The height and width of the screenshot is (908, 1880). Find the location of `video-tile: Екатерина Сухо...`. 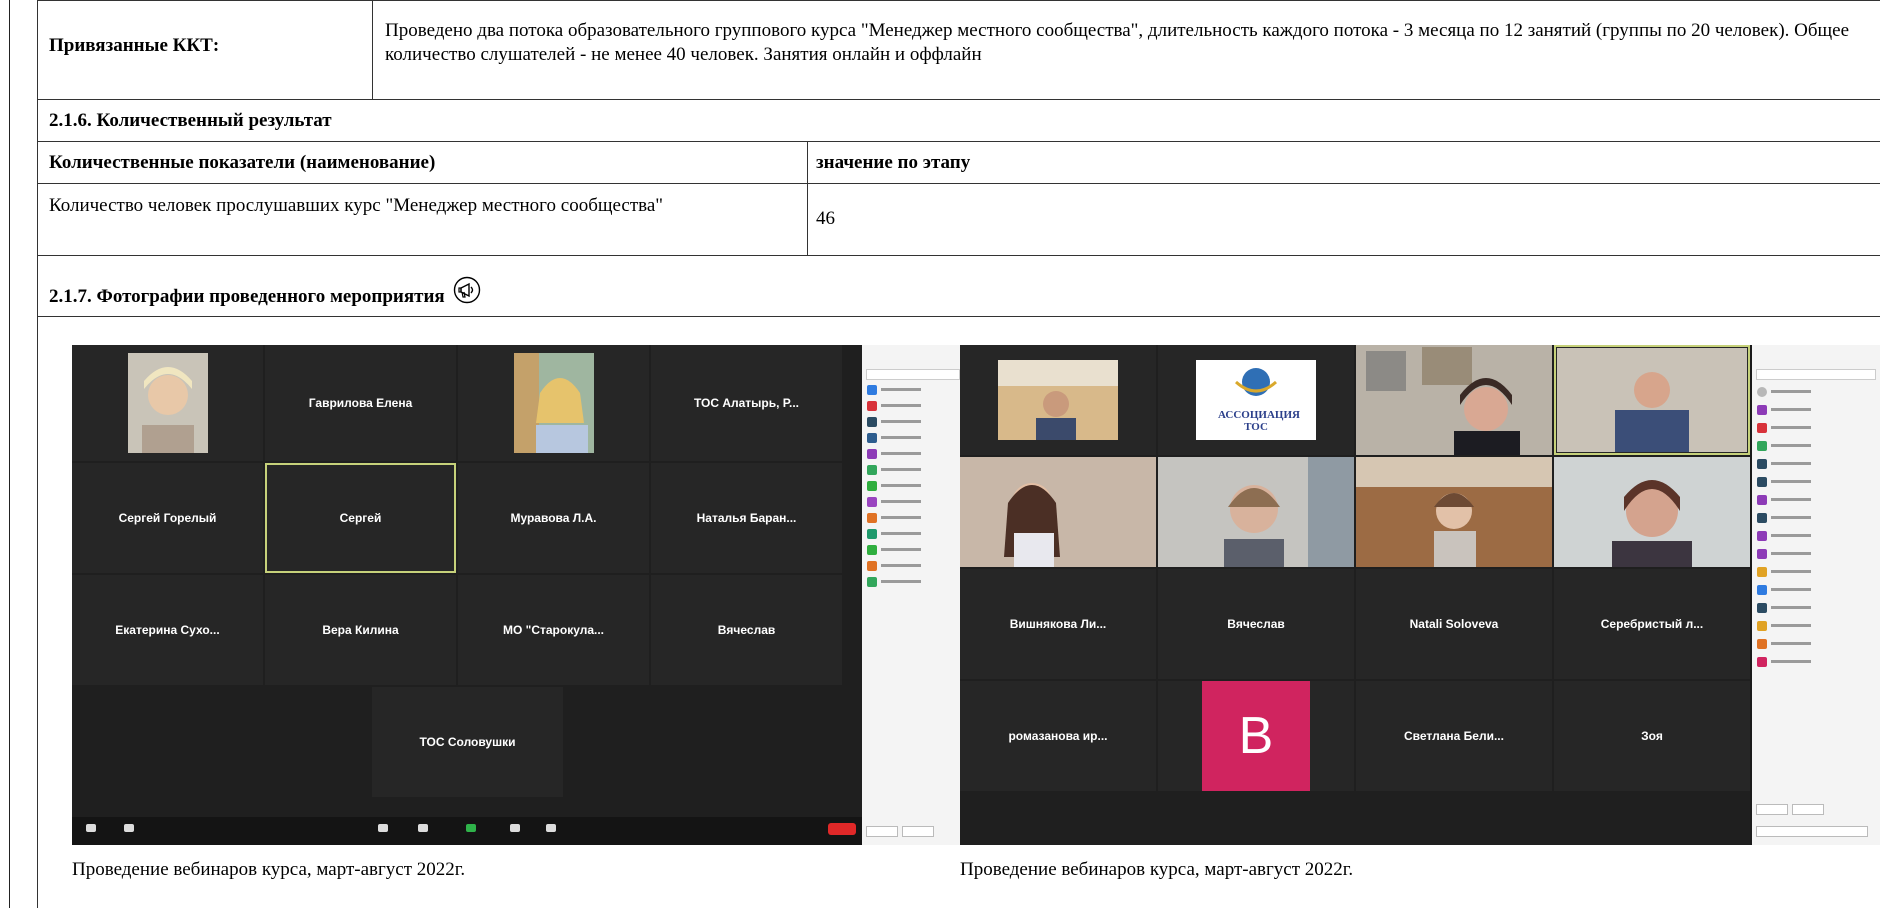

video-tile: Екатерина Сухо... is located at coordinates (167, 630).